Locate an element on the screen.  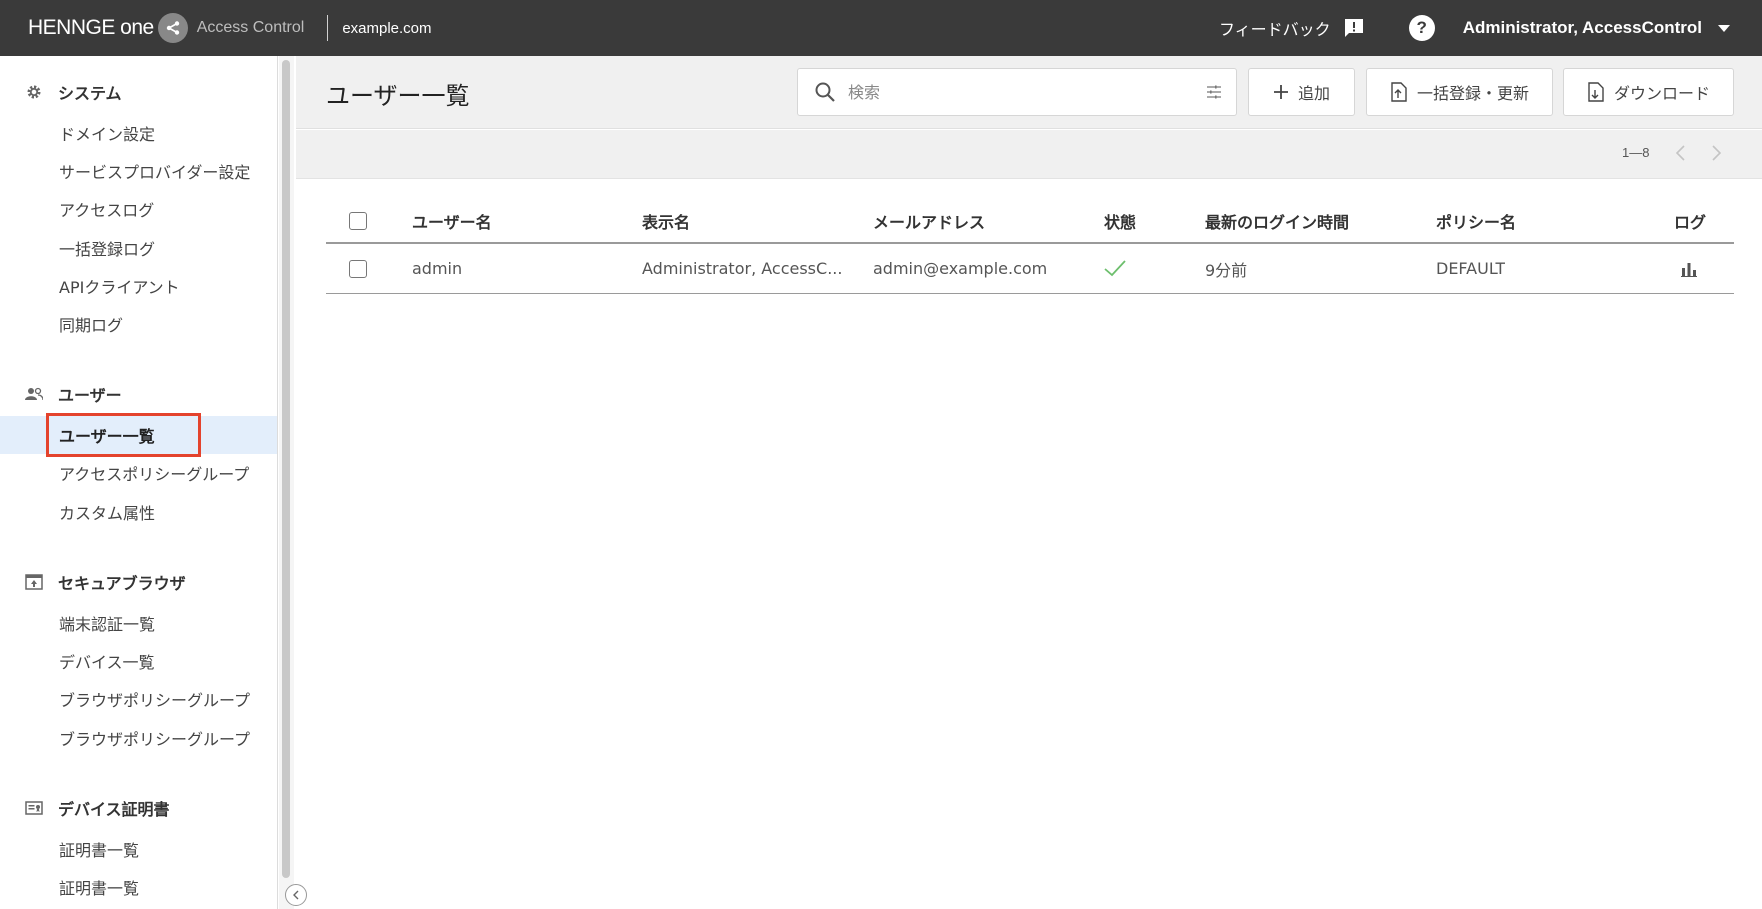
sidebar-section-device-certificate: デバイス証明書 is located at coordinates (85, 808).